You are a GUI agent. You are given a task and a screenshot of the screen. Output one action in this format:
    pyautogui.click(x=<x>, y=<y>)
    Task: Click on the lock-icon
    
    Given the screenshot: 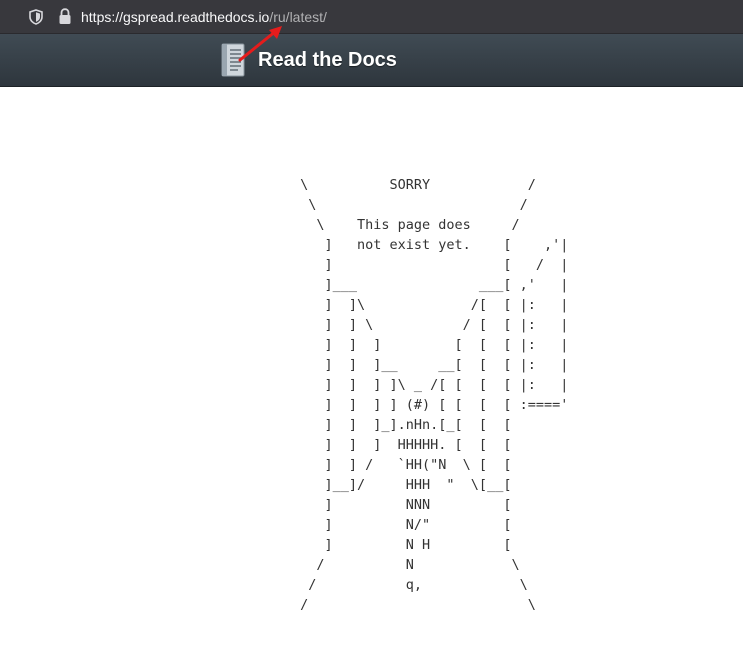 What is the action you would take?
    pyautogui.click(x=65, y=16)
    